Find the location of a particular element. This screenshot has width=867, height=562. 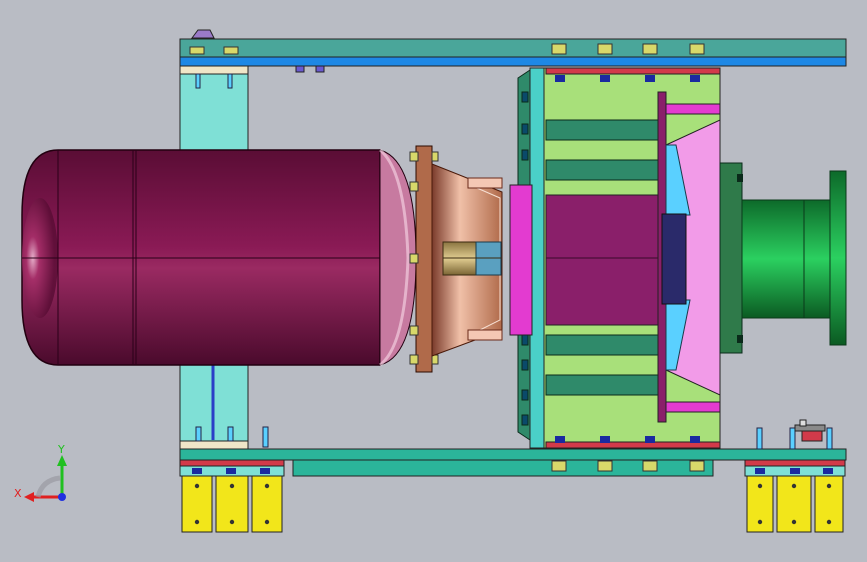

top-frame-beam is located at coordinates (513, 51).